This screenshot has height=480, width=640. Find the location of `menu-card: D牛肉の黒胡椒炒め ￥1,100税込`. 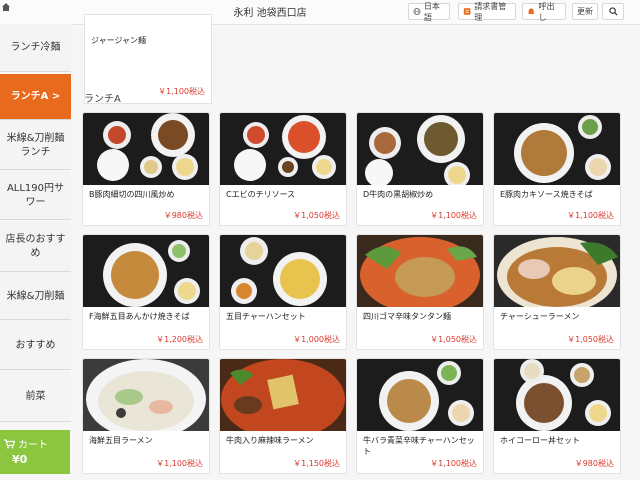

menu-card: D牛肉の黒胡椒炒め ￥1,100税込 is located at coordinates (420, 169).